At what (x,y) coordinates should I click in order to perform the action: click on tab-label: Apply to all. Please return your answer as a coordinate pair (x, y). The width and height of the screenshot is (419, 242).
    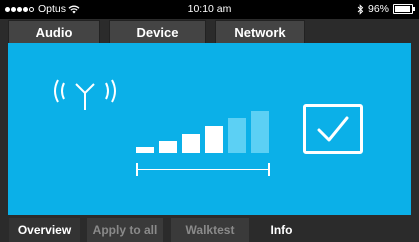
    Looking at the image, I should click on (125, 230).